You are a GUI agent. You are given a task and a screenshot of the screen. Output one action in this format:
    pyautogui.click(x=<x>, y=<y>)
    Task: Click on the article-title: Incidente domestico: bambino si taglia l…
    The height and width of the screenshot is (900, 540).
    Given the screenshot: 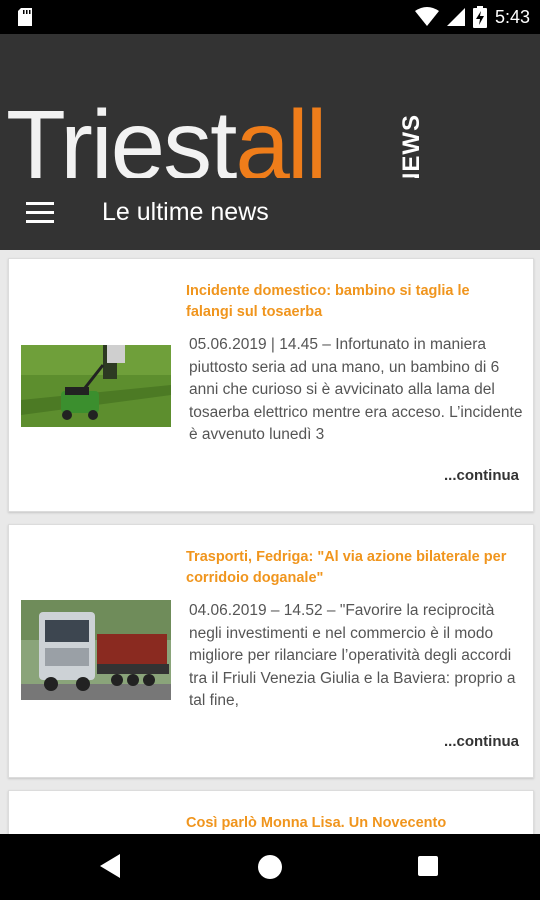 What is the action you would take?
    pyautogui.click(x=351, y=302)
    